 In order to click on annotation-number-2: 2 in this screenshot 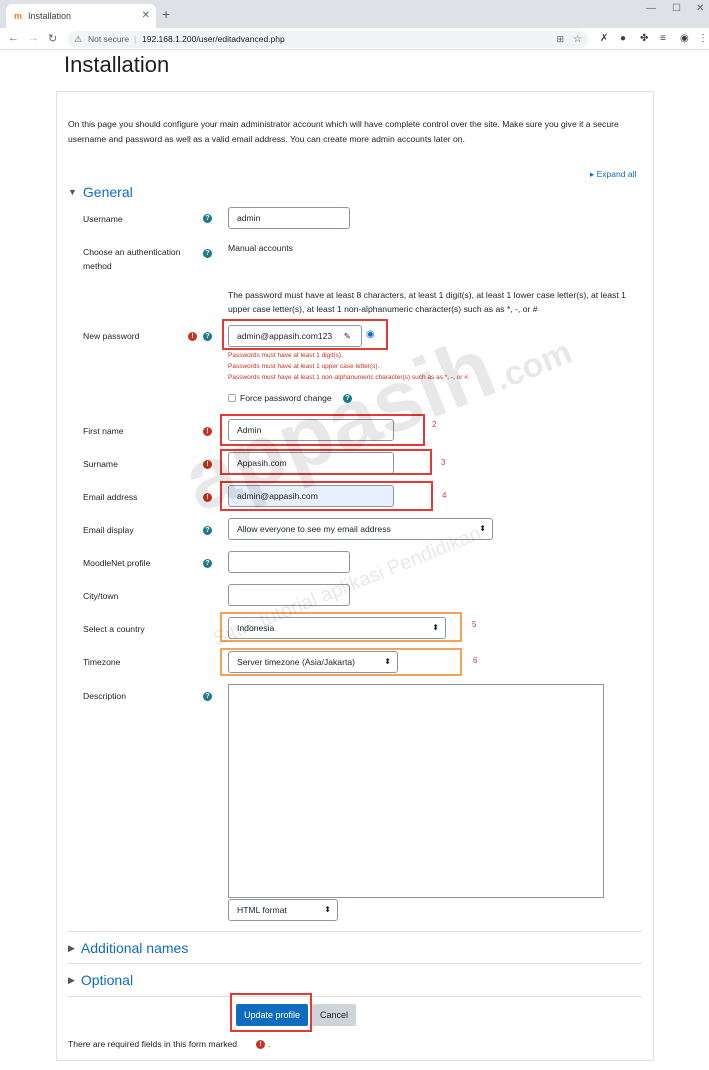, I will do `click(434, 424)`.